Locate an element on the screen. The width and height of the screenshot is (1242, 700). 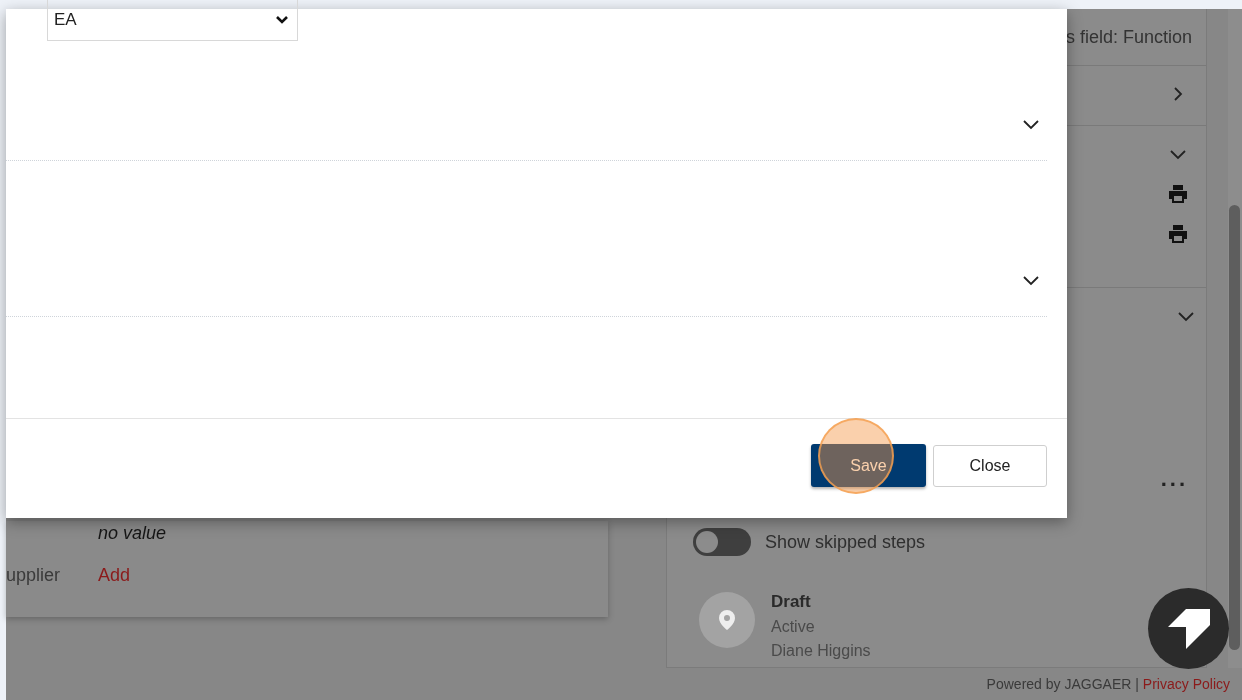
toggle-switch is located at coordinates (722, 542).